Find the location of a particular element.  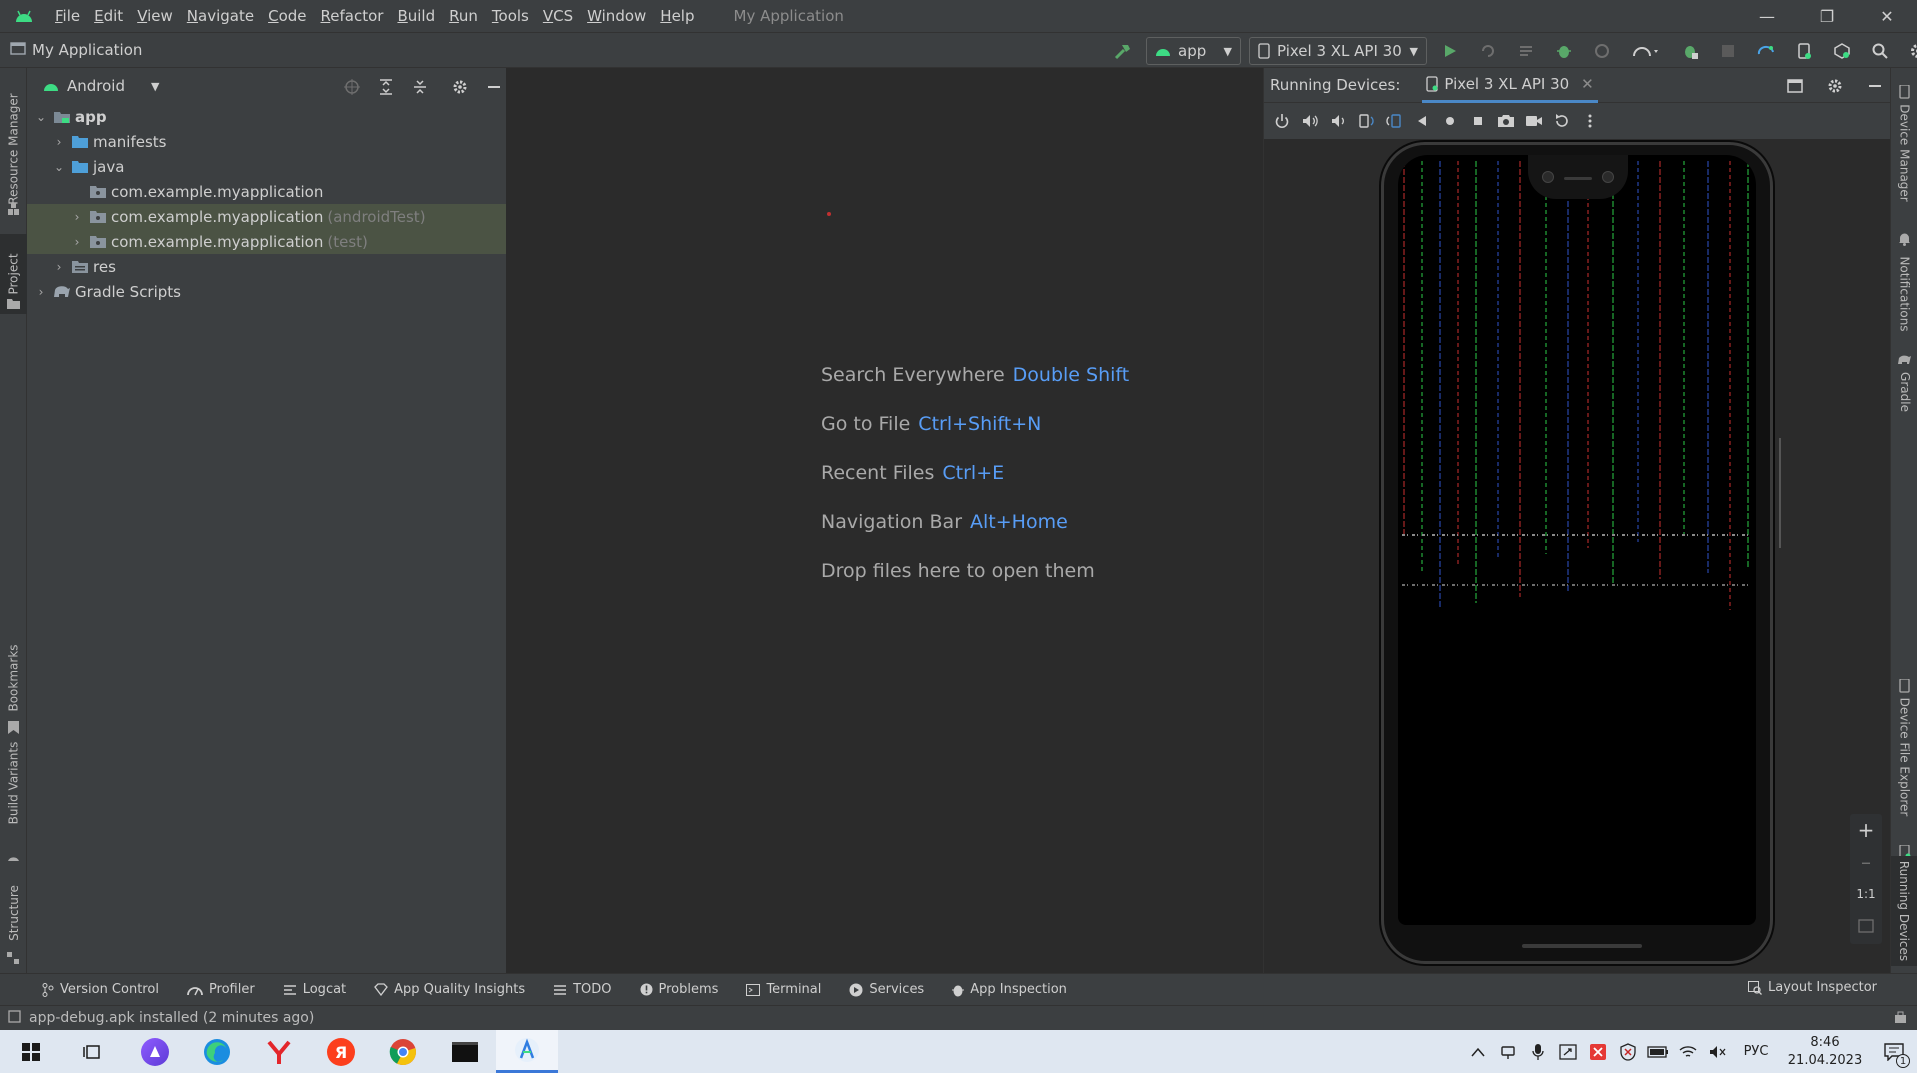

settings-gear-icon is located at coordinates (1910, 51).